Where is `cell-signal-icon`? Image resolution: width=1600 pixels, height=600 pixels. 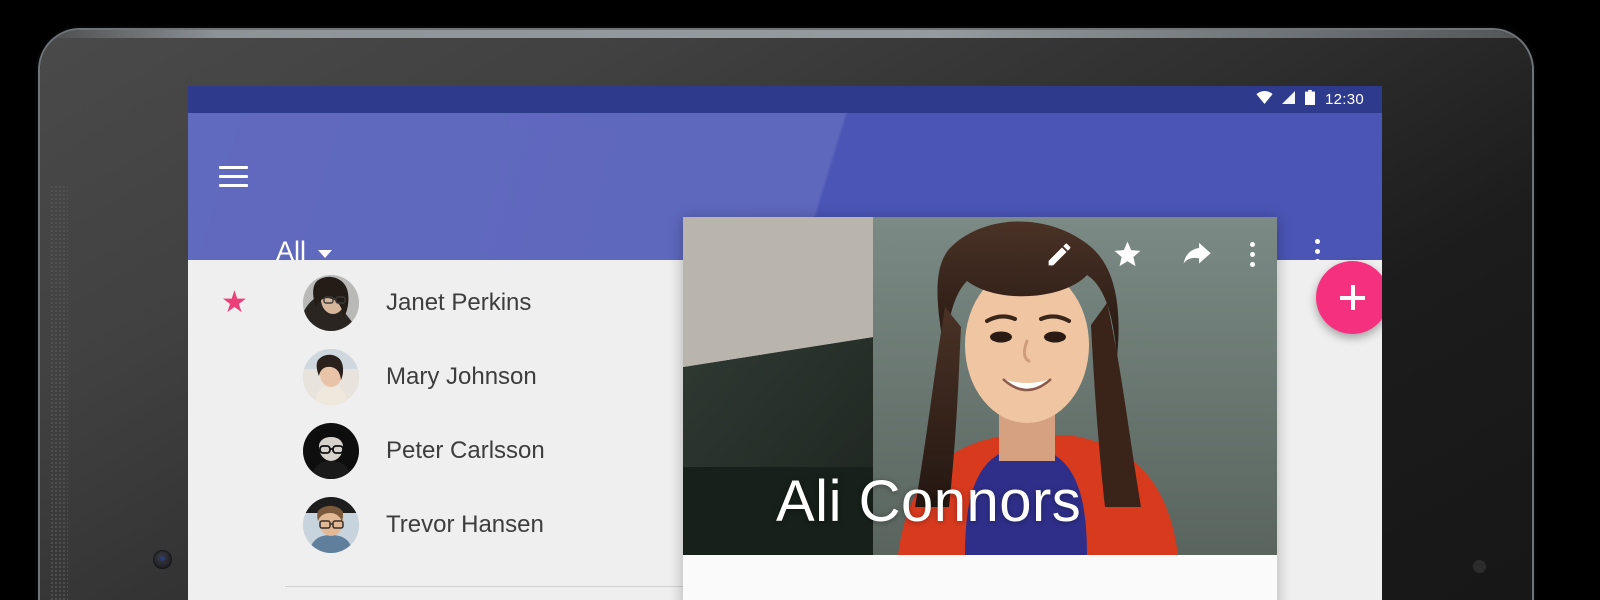
cell-signal-icon is located at coordinates (1288, 99).